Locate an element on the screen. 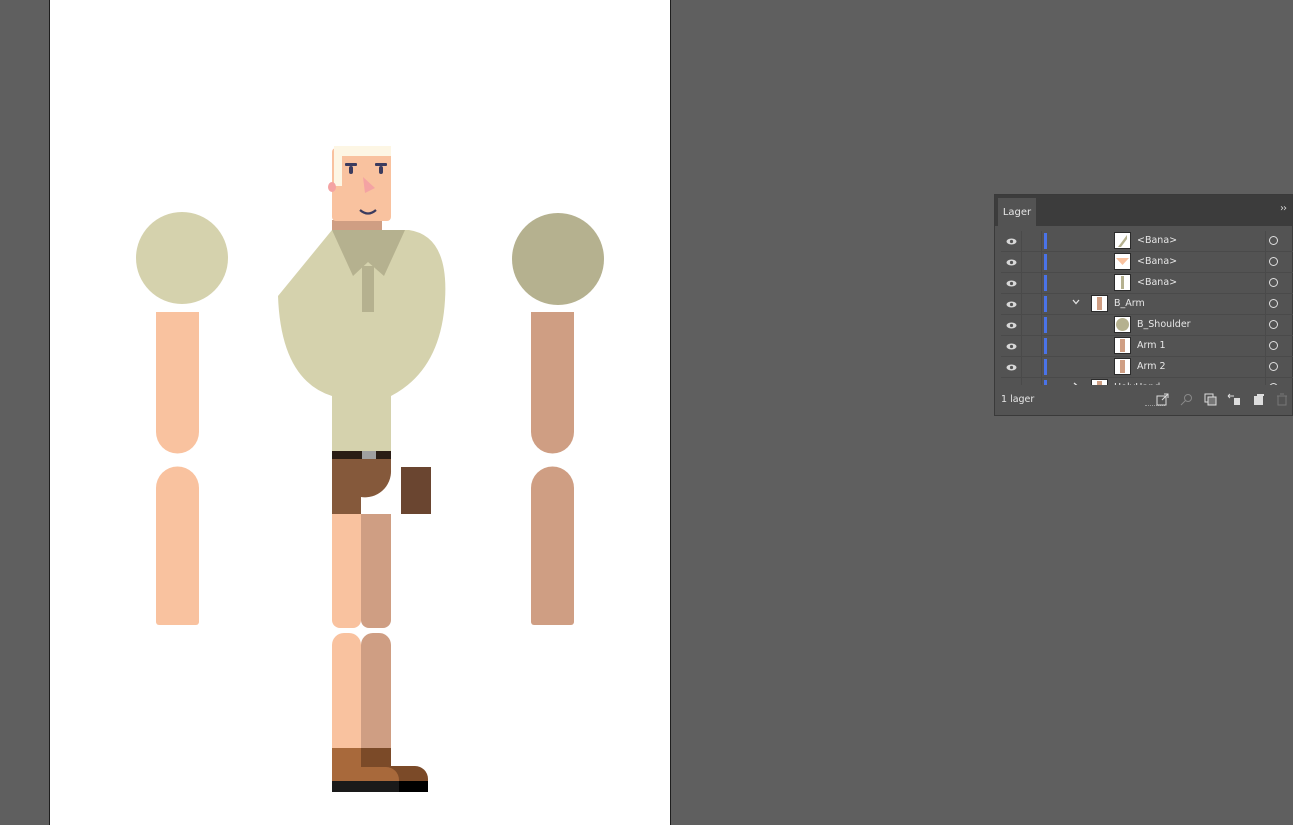 The image size is (1293, 825). right-eyebrow is located at coordinates (381, 164).